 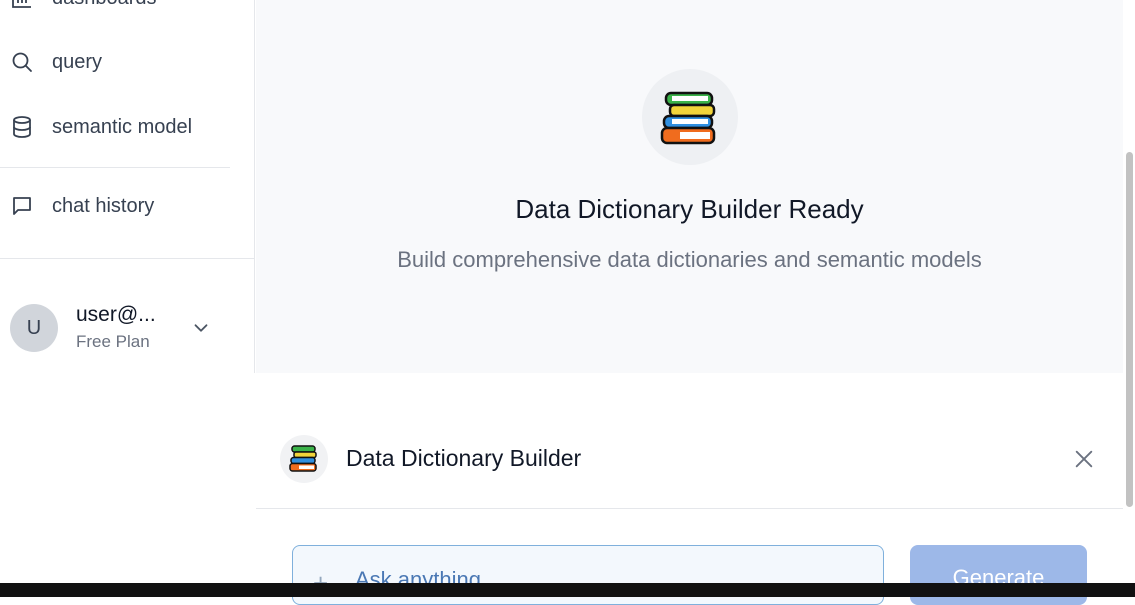 What do you see at coordinates (22, 127) in the screenshot?
I see `database-icon` at bounding box center [22, 127].